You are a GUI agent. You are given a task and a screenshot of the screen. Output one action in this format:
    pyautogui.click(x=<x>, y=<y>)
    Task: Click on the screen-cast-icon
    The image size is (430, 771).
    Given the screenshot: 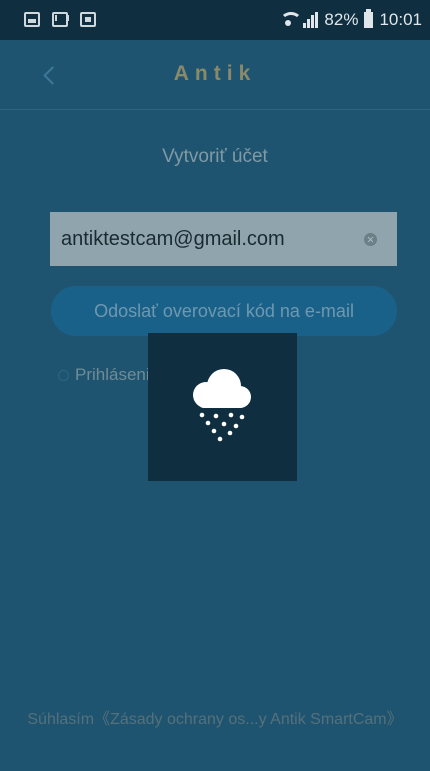 What is the action you would take?
    pyautogui.click(x=88, y=19)
    